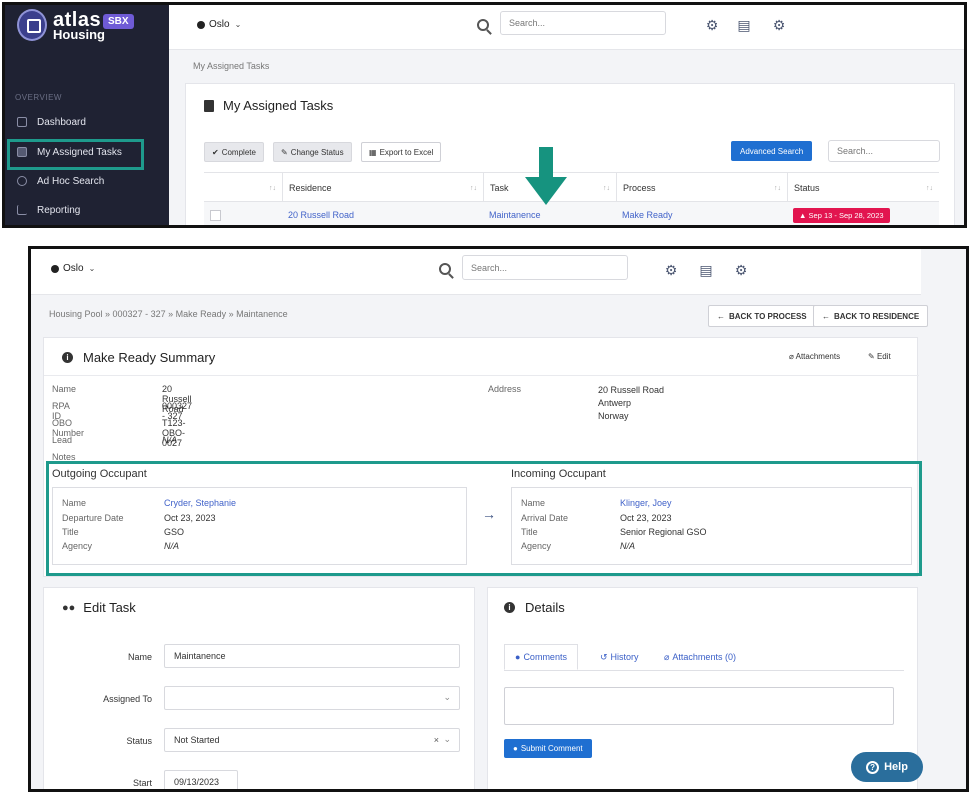 The width and height of the screenshot is (972, 796). I want to click on edit-task-title: ●● Edit Task, so click(99, 607).